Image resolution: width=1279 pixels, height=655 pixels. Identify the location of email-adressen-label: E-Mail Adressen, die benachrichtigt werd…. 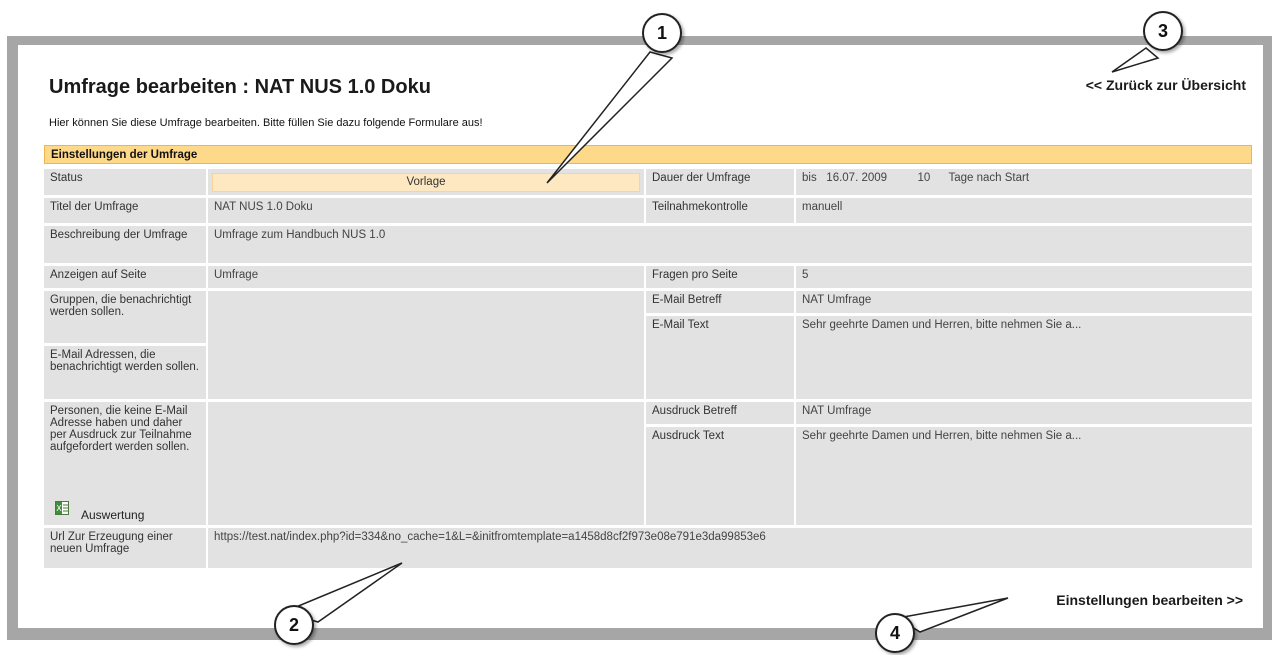
(125, 372).